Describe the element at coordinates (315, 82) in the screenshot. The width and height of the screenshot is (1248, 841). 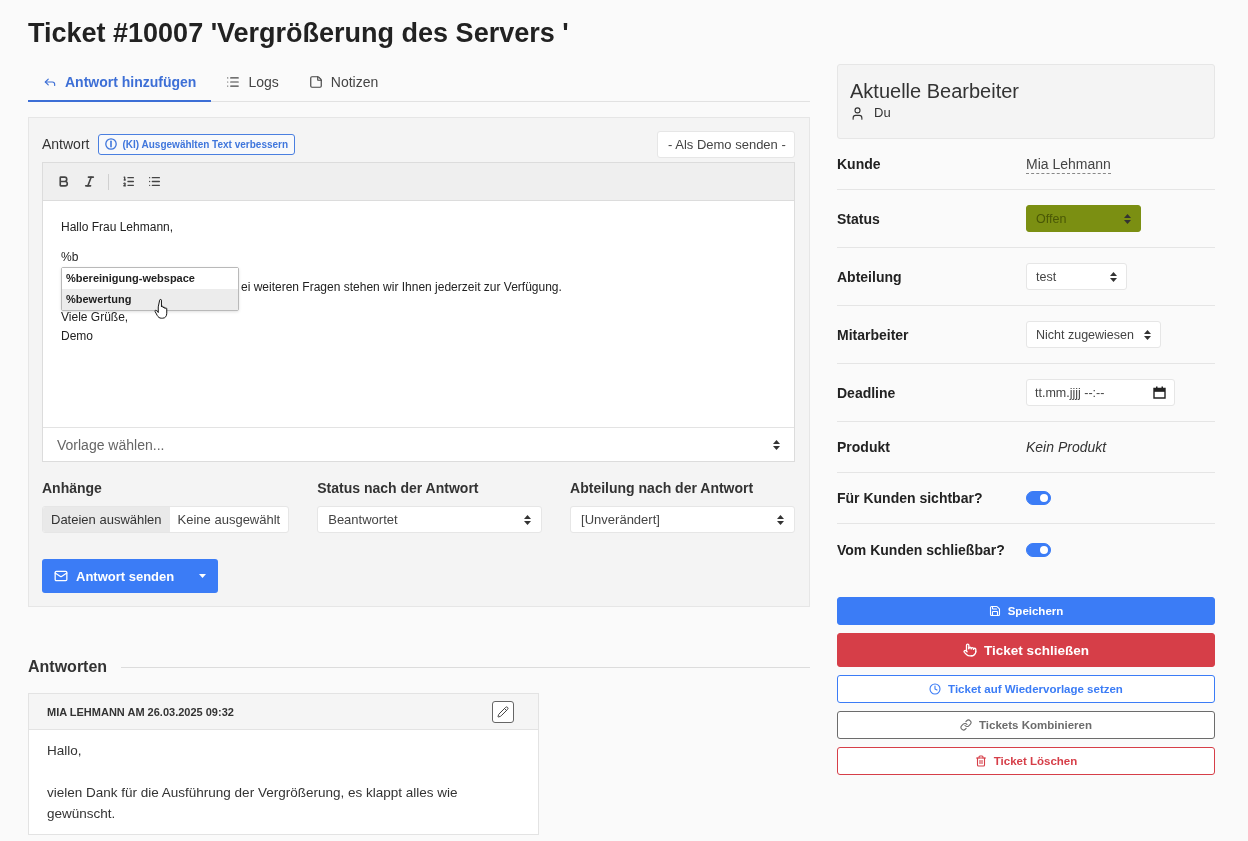
I see `note-icon` at that location.